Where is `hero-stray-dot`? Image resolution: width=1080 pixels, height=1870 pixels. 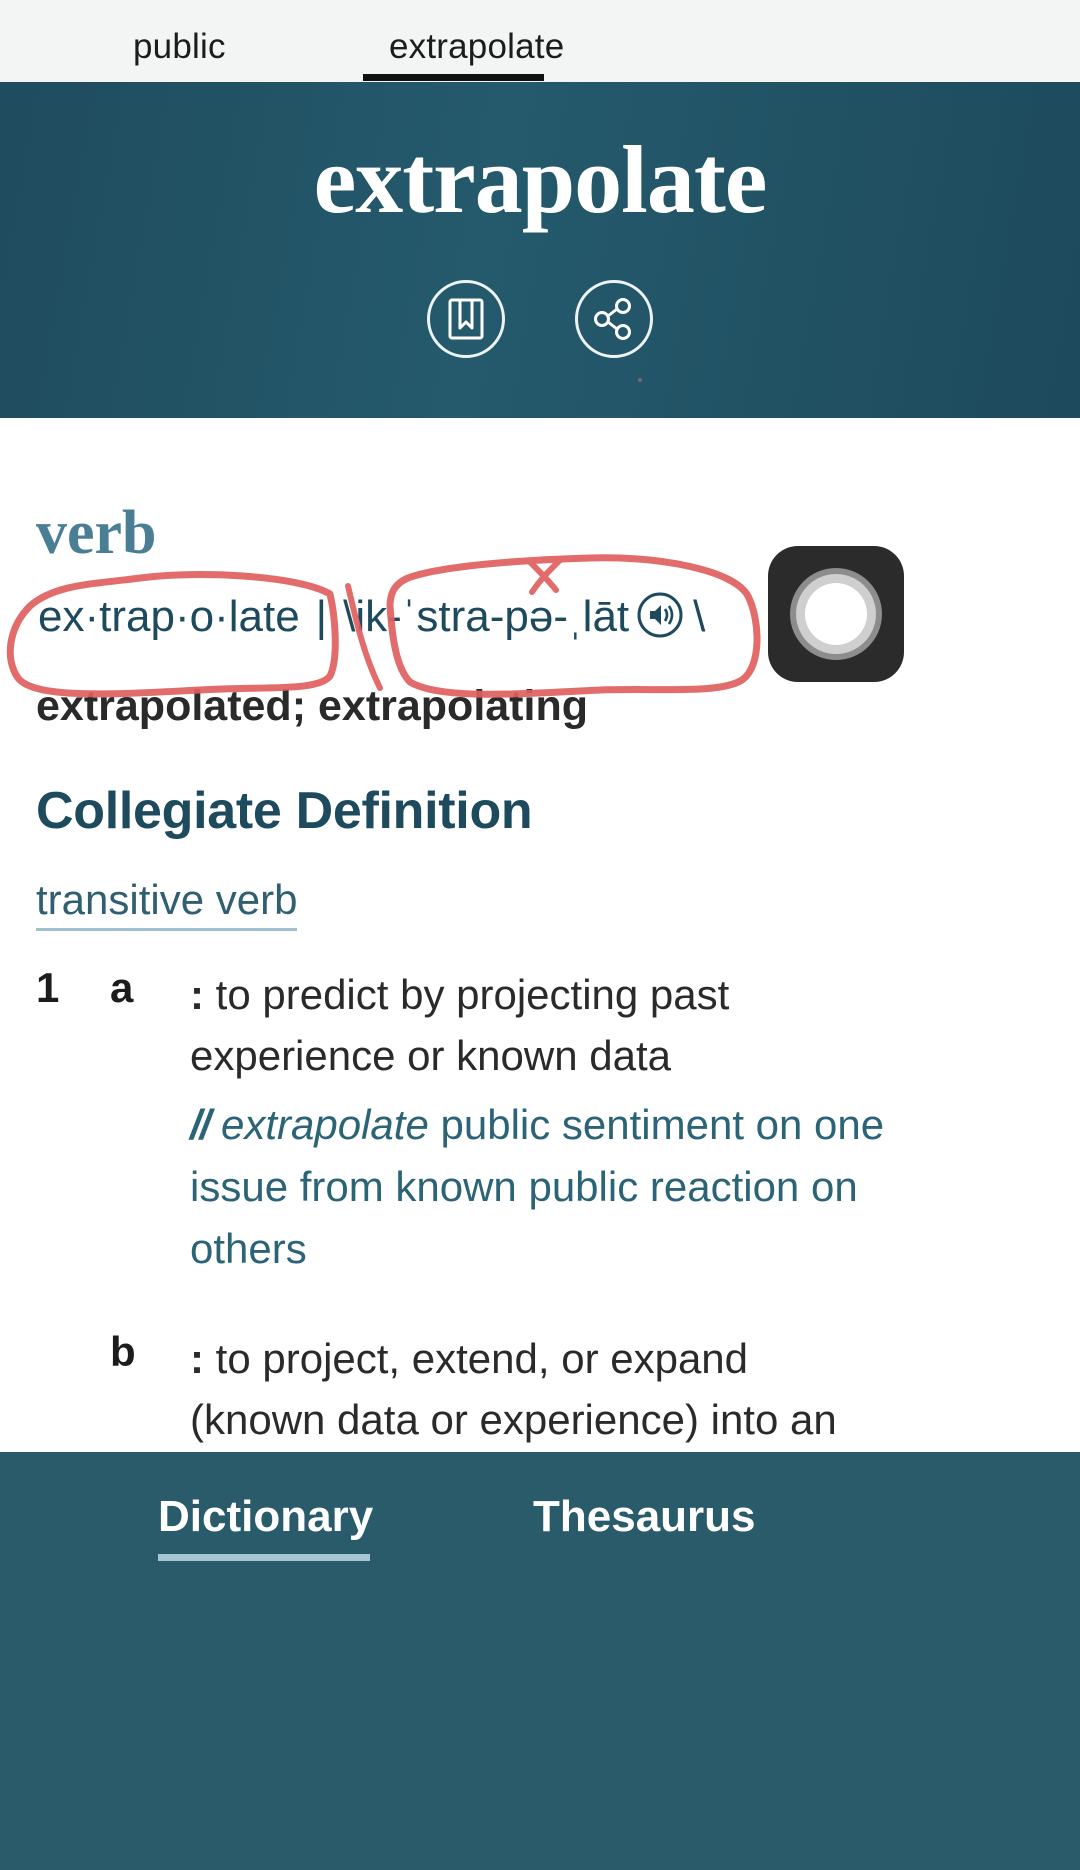 hero-stray-dot is located at coordinates (640, 380).